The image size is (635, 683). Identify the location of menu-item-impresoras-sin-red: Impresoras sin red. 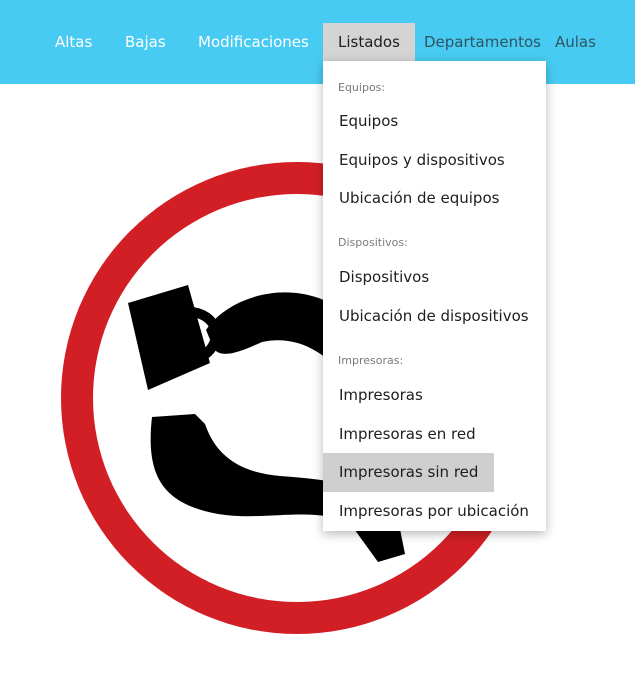
(409, 472).